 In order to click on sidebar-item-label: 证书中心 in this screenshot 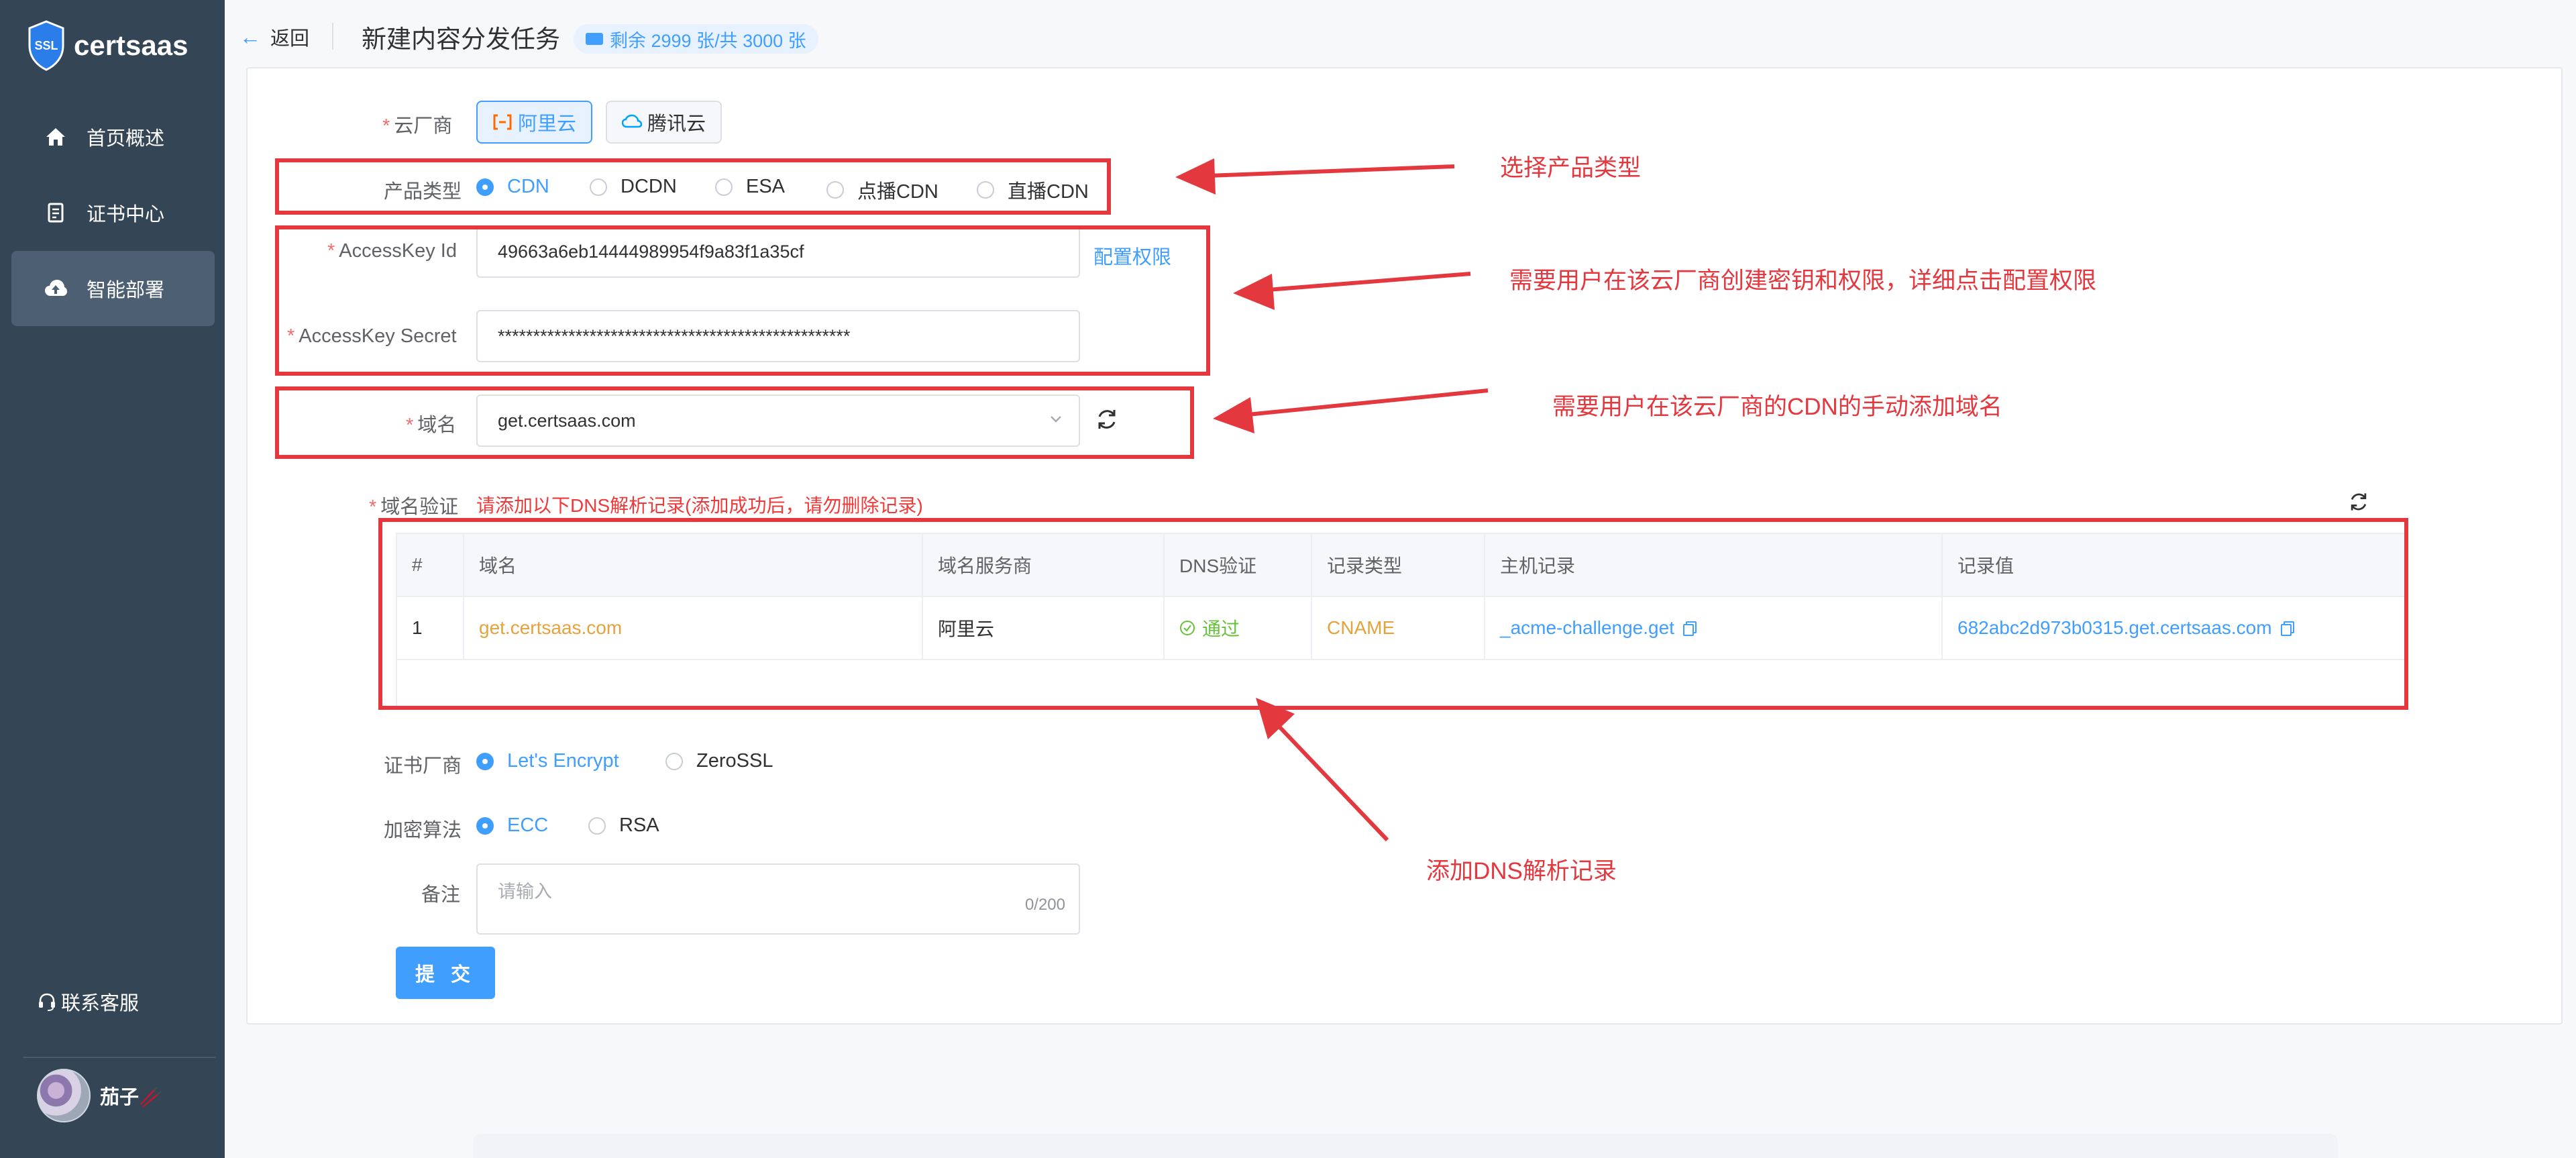, I will do `click(126, 214)`.